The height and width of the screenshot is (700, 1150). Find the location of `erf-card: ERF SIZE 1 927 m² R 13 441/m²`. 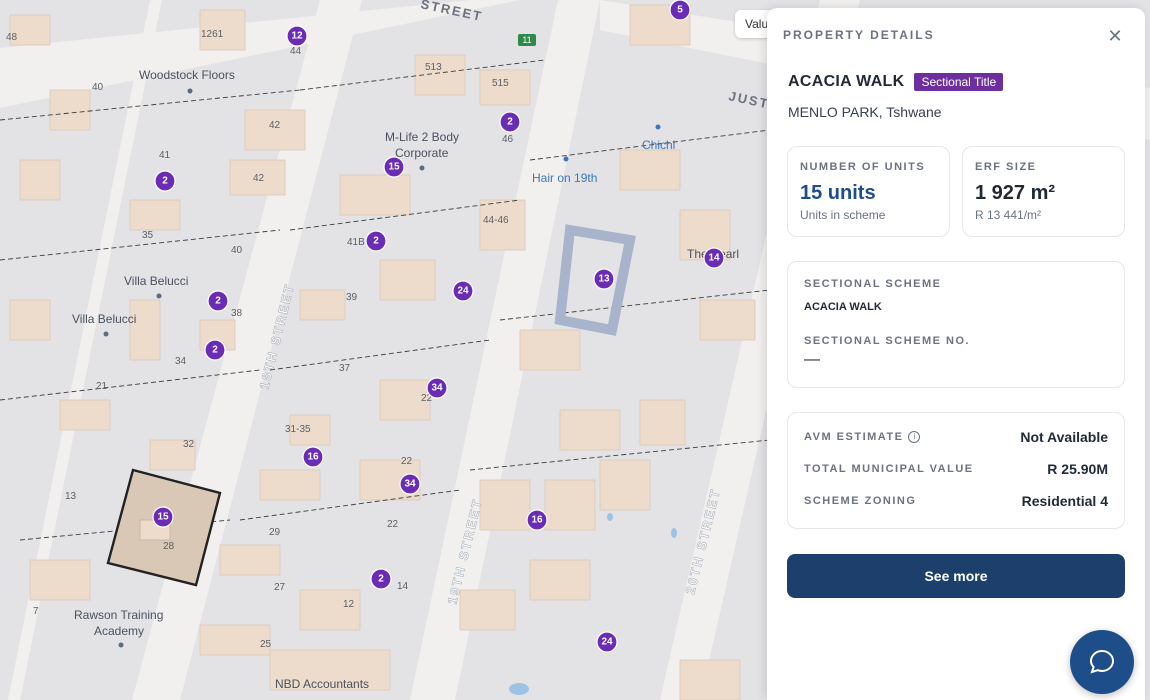

erf-card: ERF SIZE 1 927 m² R 13 441/m² is located at coordinates (1043, 191).